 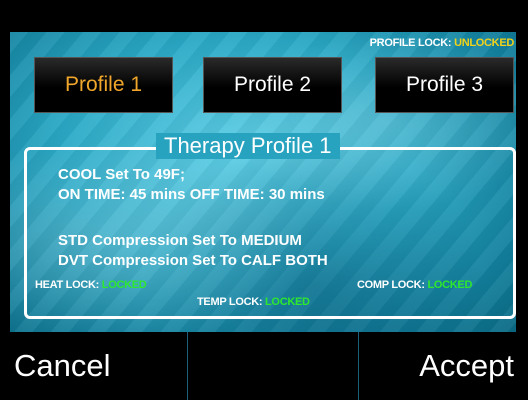 I want to click on profile-2-button: Profile 2, so click(x=272, y=85).